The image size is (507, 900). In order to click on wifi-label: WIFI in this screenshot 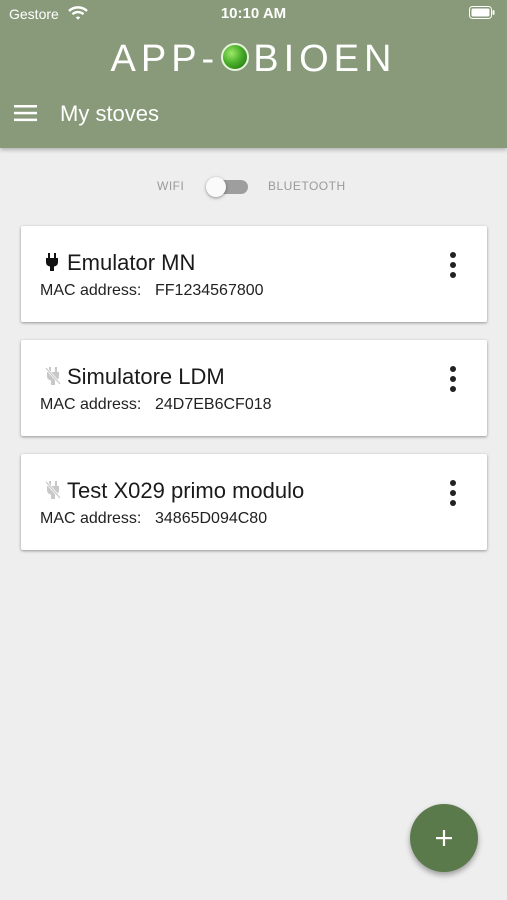, I will do `click(171, 186)`.